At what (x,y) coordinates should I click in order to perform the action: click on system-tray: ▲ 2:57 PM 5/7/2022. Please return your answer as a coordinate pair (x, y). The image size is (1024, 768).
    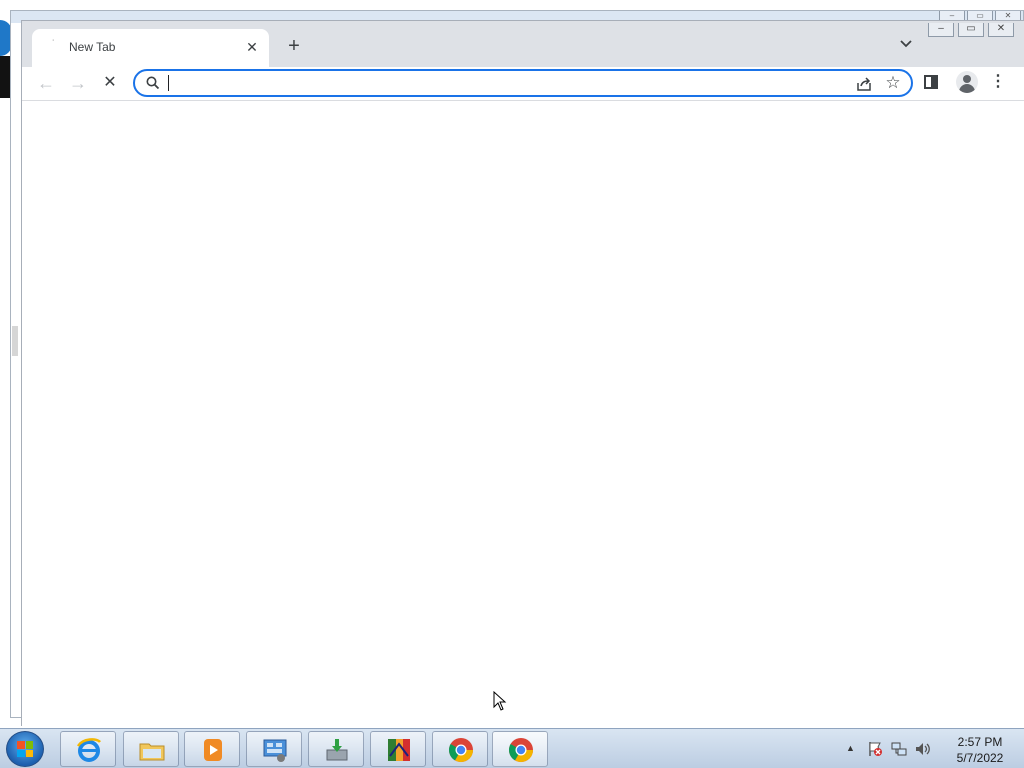
    Looking at the image, I should click on (932, 748).